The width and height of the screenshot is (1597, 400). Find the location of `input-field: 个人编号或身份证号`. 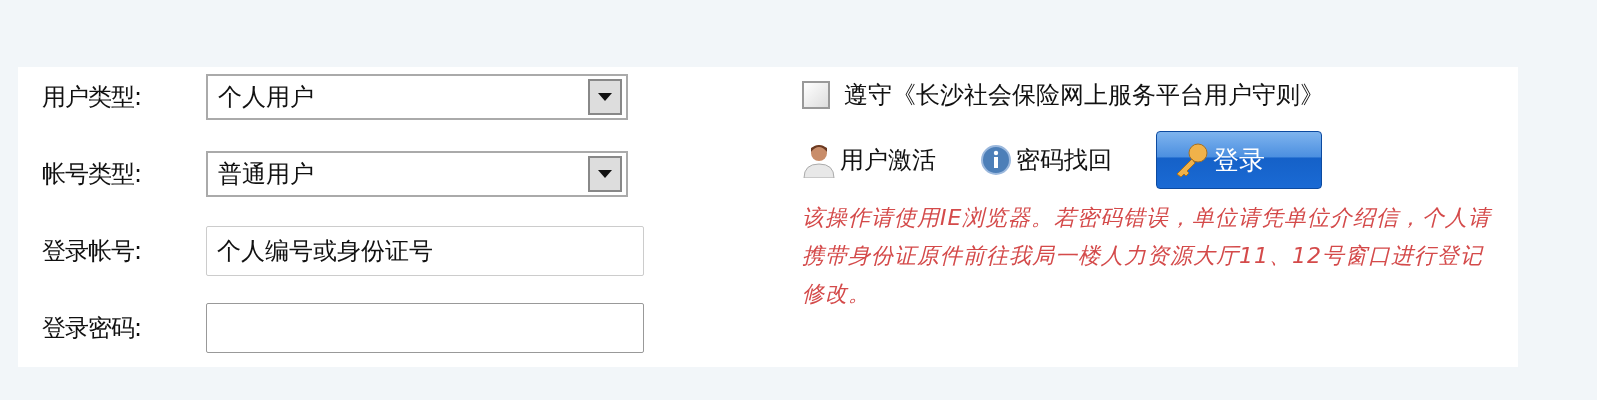

input-field: 个人编号或身份证号 is located at coordinates (425, 251).